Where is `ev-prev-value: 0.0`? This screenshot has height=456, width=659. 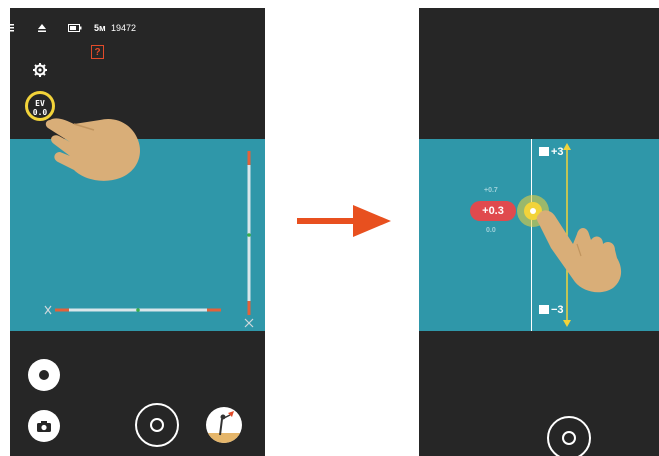 ev-prev-value: 0.0 is located at coordinates (491, 230).